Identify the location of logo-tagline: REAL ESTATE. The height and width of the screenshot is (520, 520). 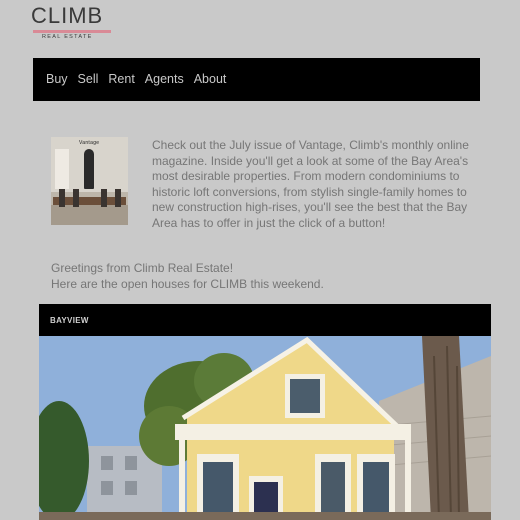
(67, 37).